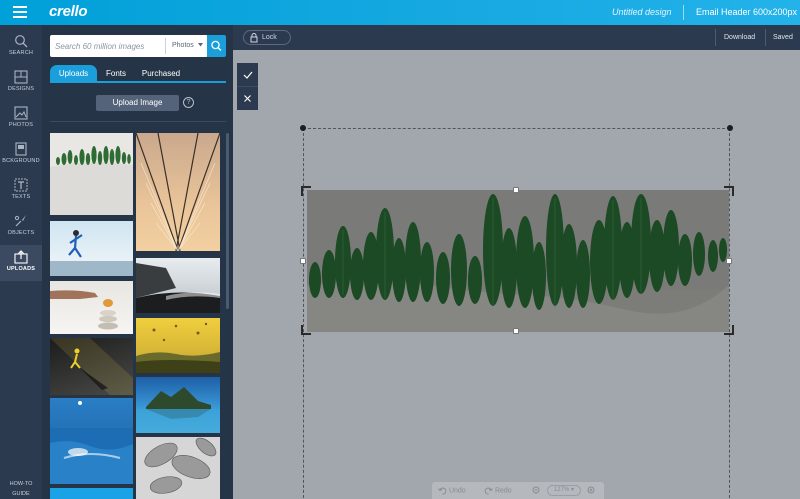 This screenshot has height=499, width=800. I want to click on sea-image, so click(91, 442).